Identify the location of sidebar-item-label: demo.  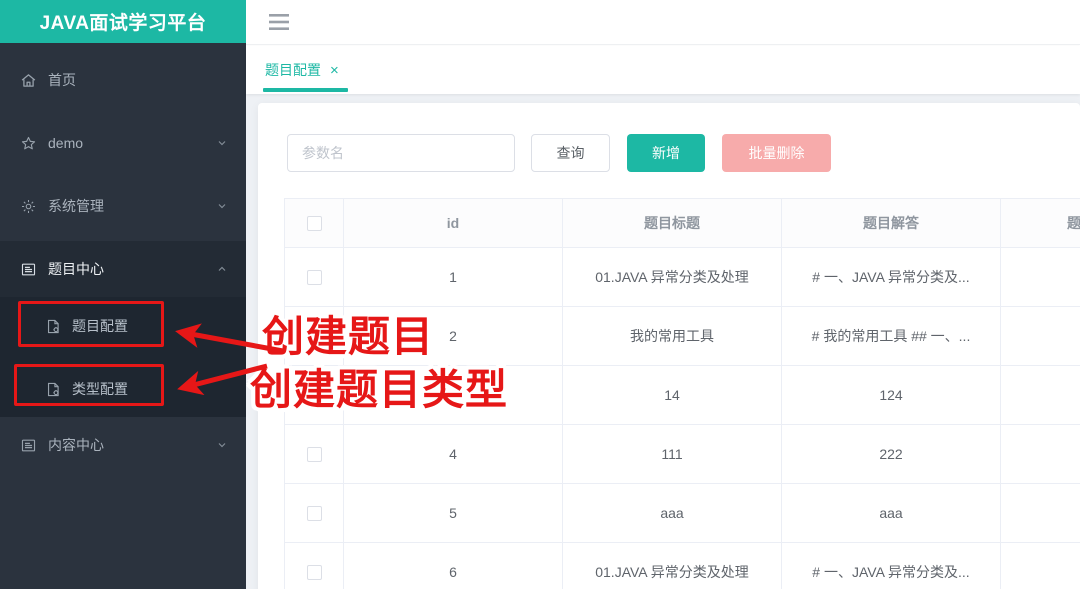
(66, 143).